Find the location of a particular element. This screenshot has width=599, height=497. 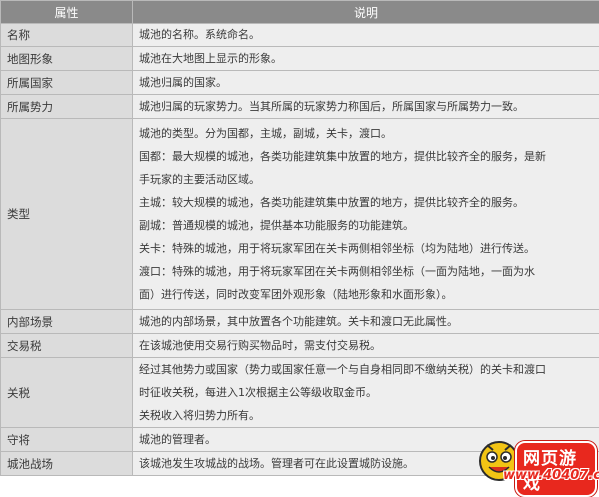

attribute-name: 内部场景 is located at coordinates (67, 322).